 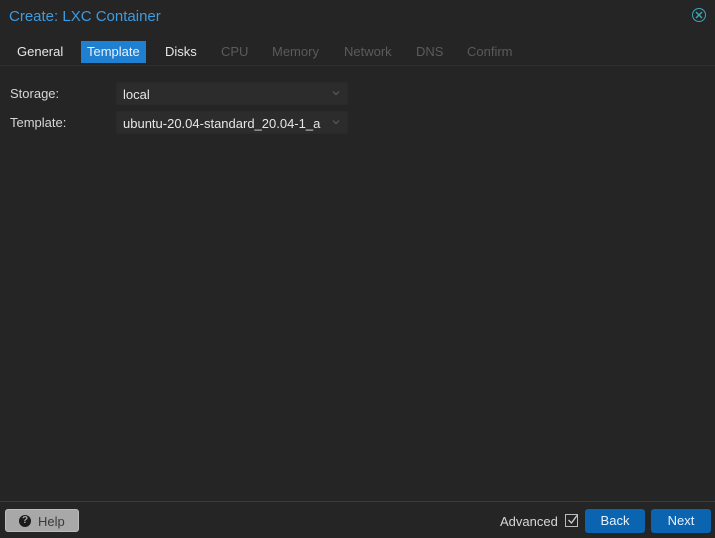 I want to click on tab-confirm: Confirm, so click(x=490, y=51).